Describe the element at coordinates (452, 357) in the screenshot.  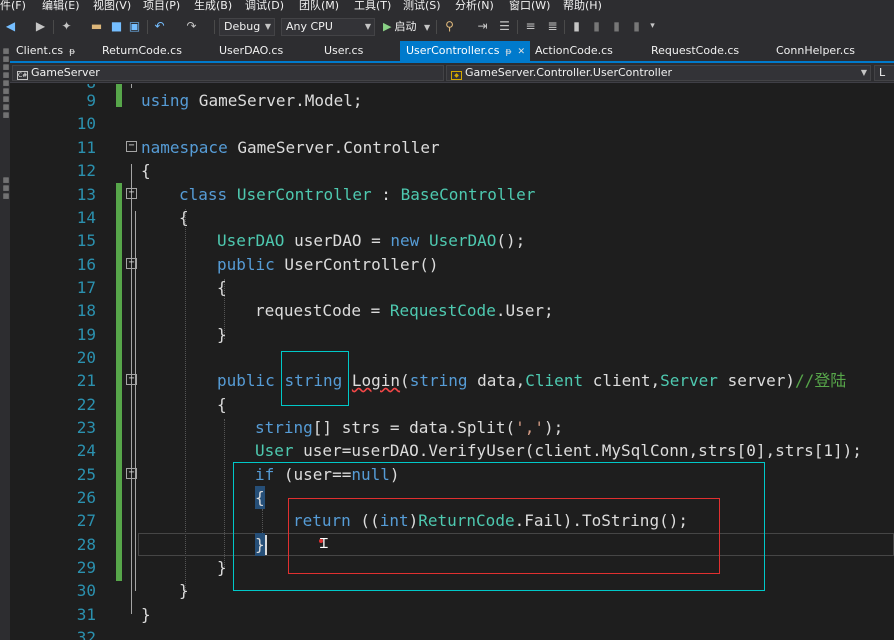
I see `code-line: 20` at that location.